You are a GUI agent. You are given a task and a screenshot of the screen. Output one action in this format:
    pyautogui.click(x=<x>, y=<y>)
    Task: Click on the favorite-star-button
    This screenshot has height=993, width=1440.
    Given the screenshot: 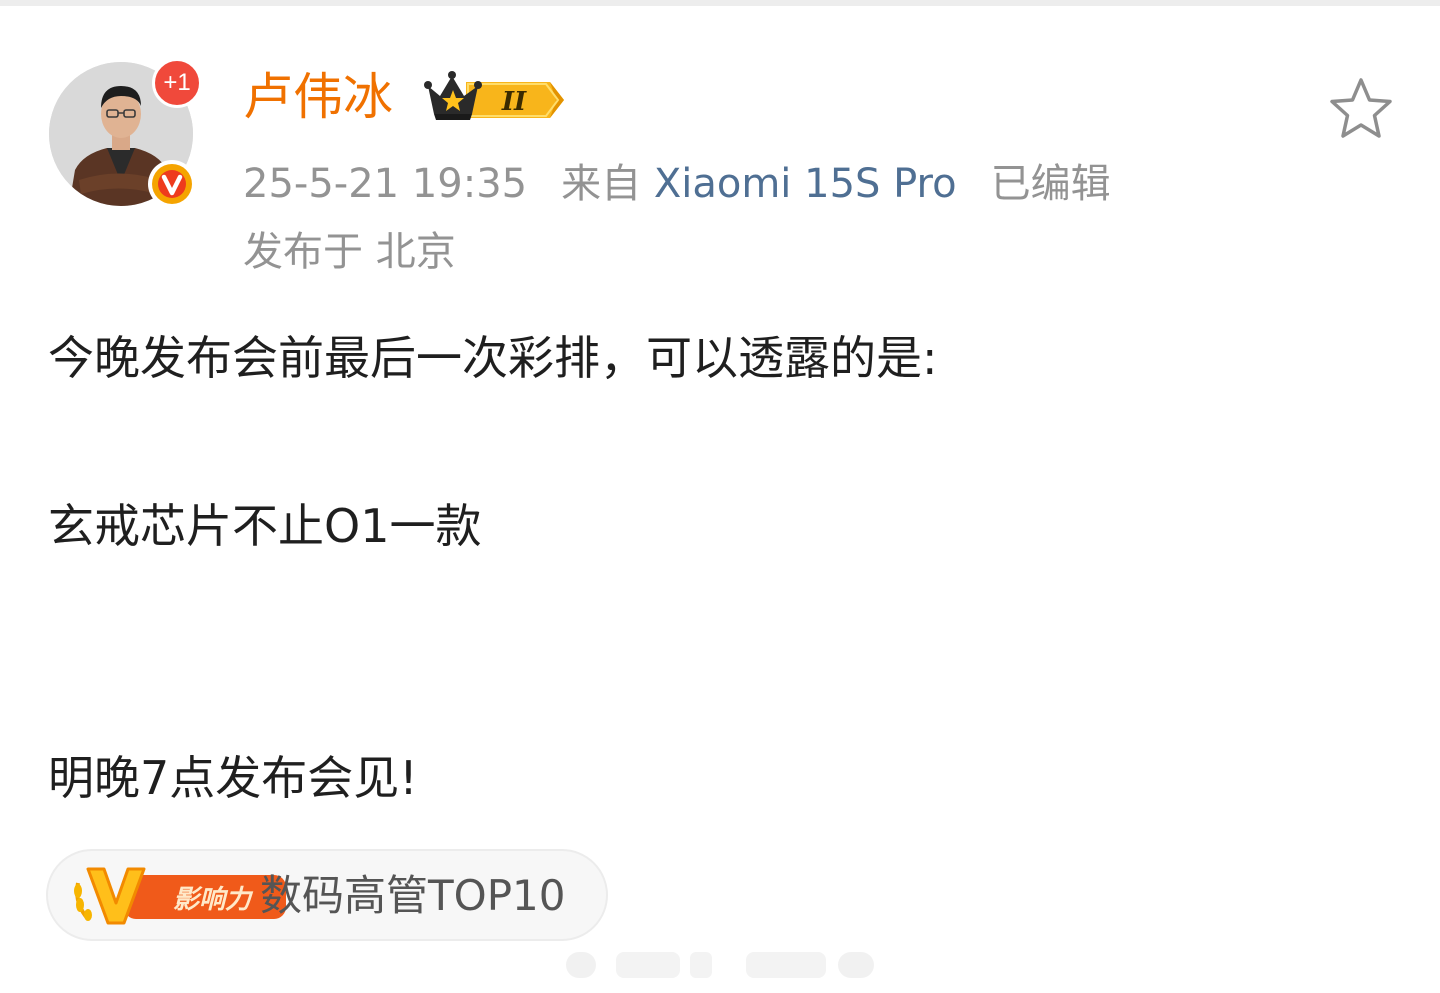 What is the action you would take?
    pyautogui.click(x=1361, y=109)
    